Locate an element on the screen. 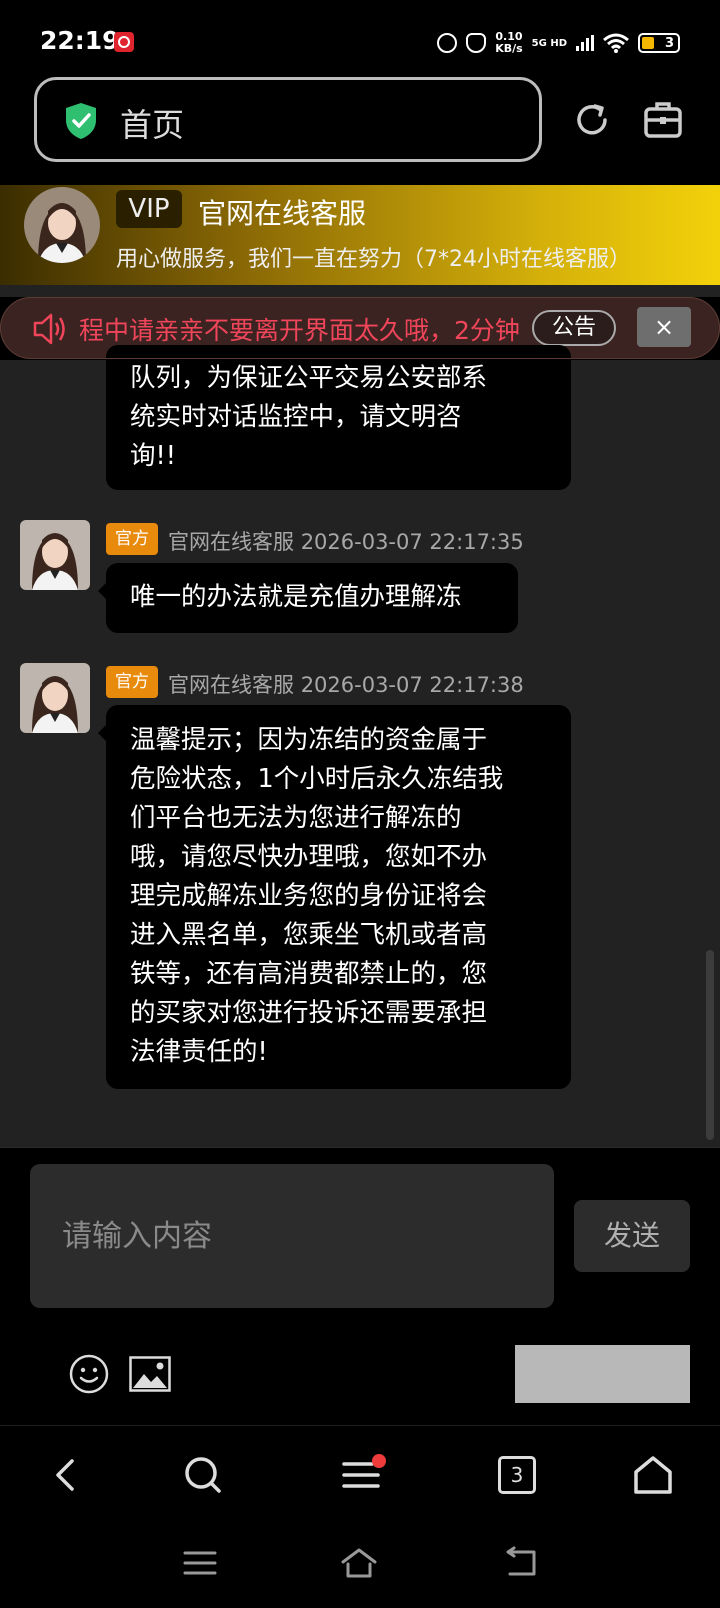  message-line: 统实时对话监控中，请文明咨 is located at coordinates (296, 417).